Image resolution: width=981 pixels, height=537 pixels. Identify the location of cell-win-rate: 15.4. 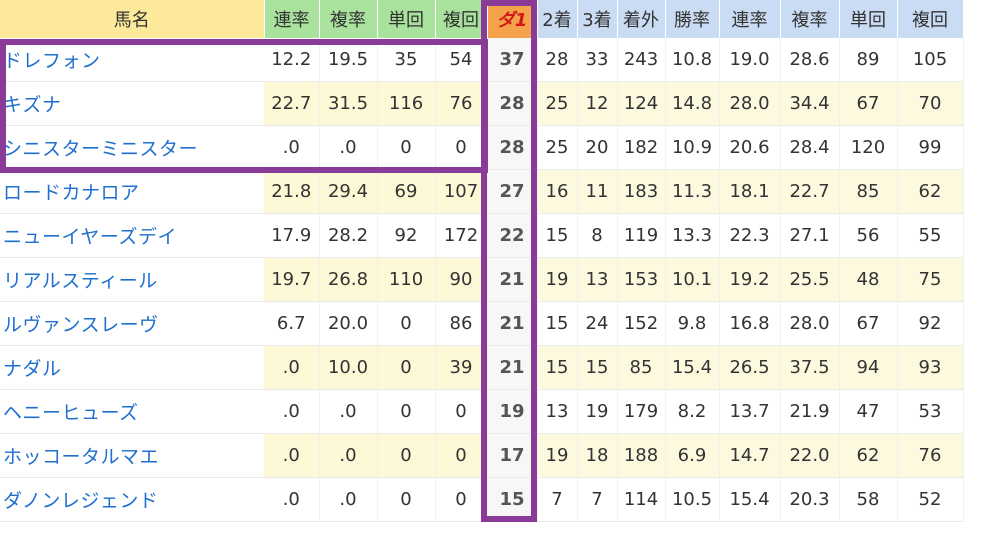
(692, 367).